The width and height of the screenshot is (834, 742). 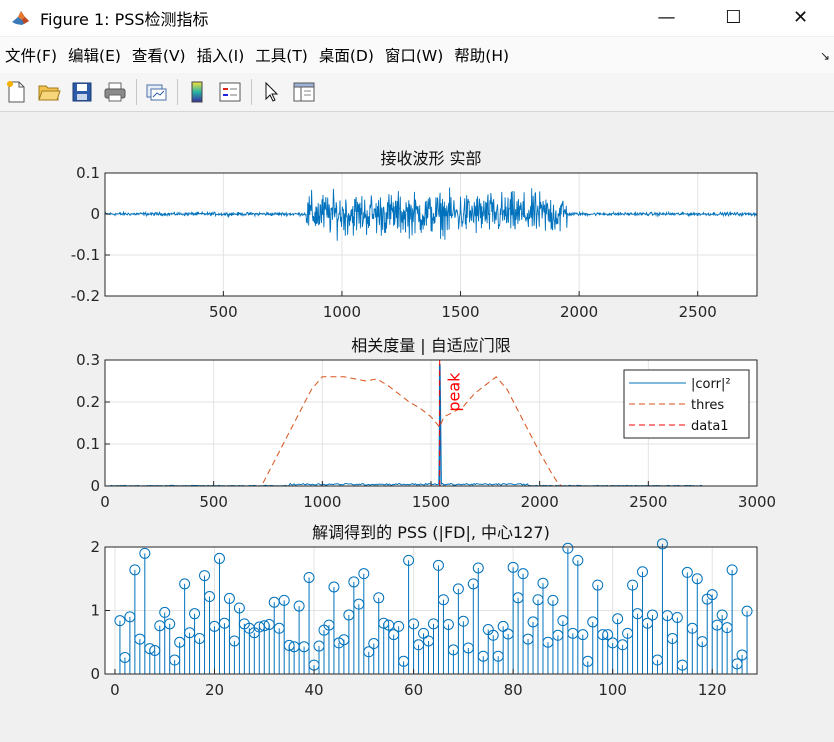 I want to click on menu-desktop: 桌面(D), so click(x=347, y=55).